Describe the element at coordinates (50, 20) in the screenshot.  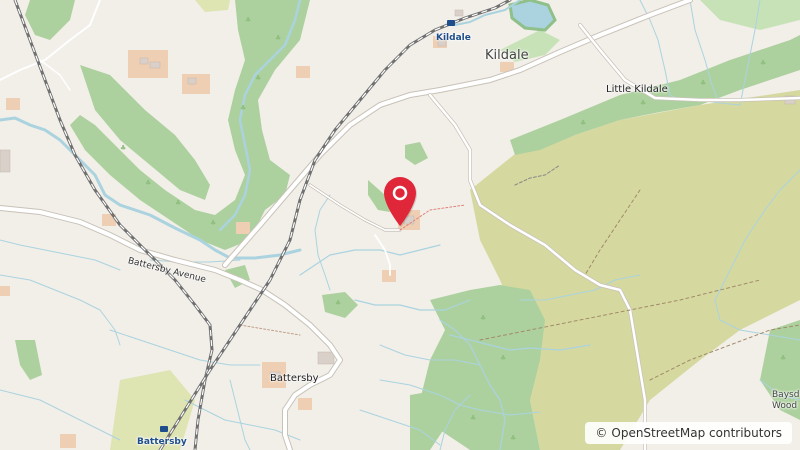
I see `woodland-northwest` at that location.